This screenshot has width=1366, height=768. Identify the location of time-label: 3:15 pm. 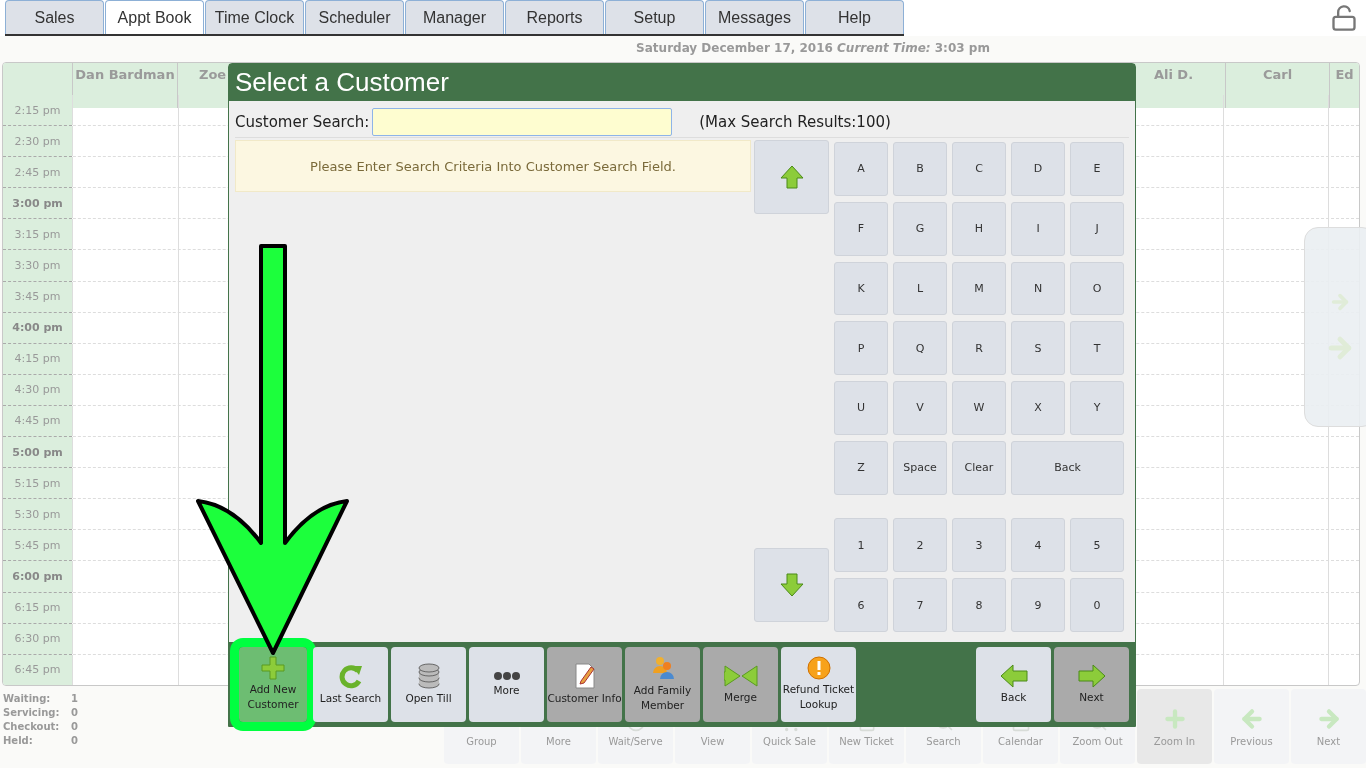
(37, 234).